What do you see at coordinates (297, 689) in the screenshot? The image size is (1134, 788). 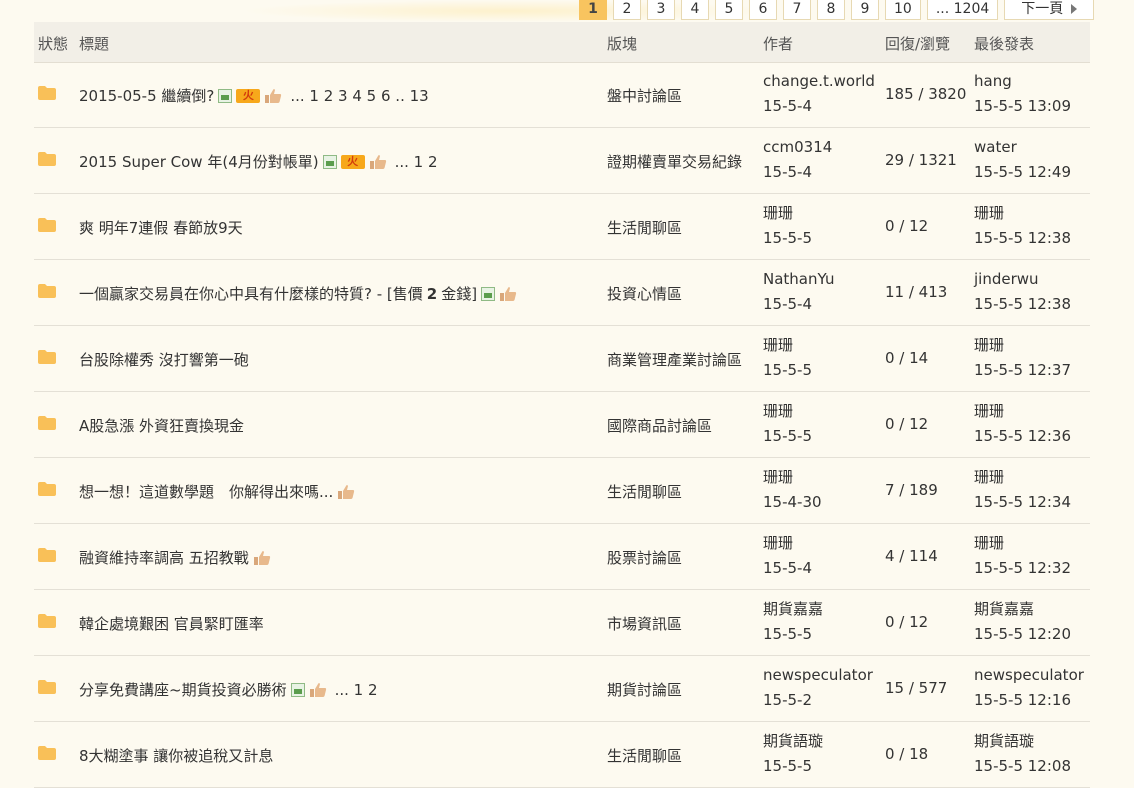 I see `image-attachment-icon` at bounding box center [297, 689].